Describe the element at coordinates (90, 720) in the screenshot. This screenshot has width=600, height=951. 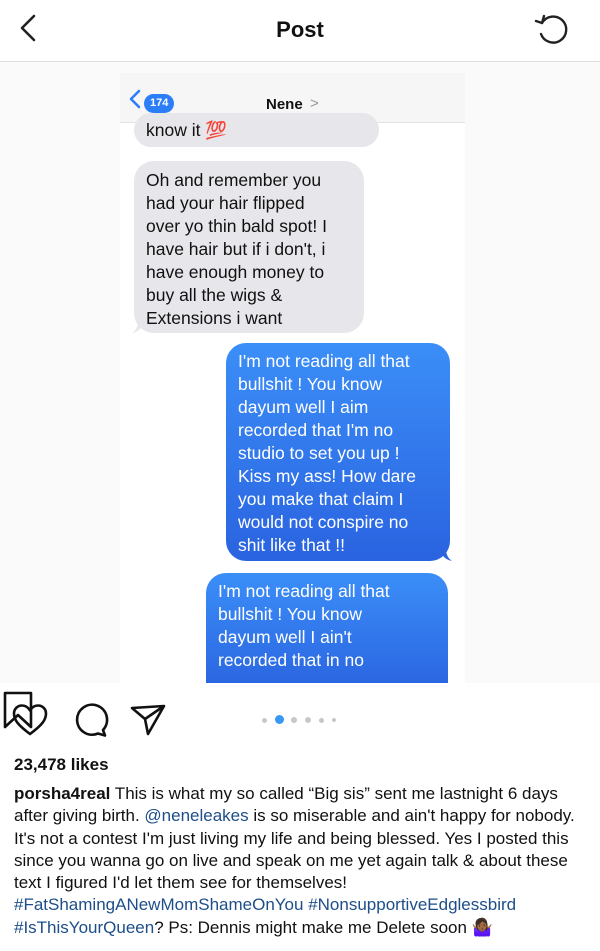
I see `comment-bubble-icon` at that location.